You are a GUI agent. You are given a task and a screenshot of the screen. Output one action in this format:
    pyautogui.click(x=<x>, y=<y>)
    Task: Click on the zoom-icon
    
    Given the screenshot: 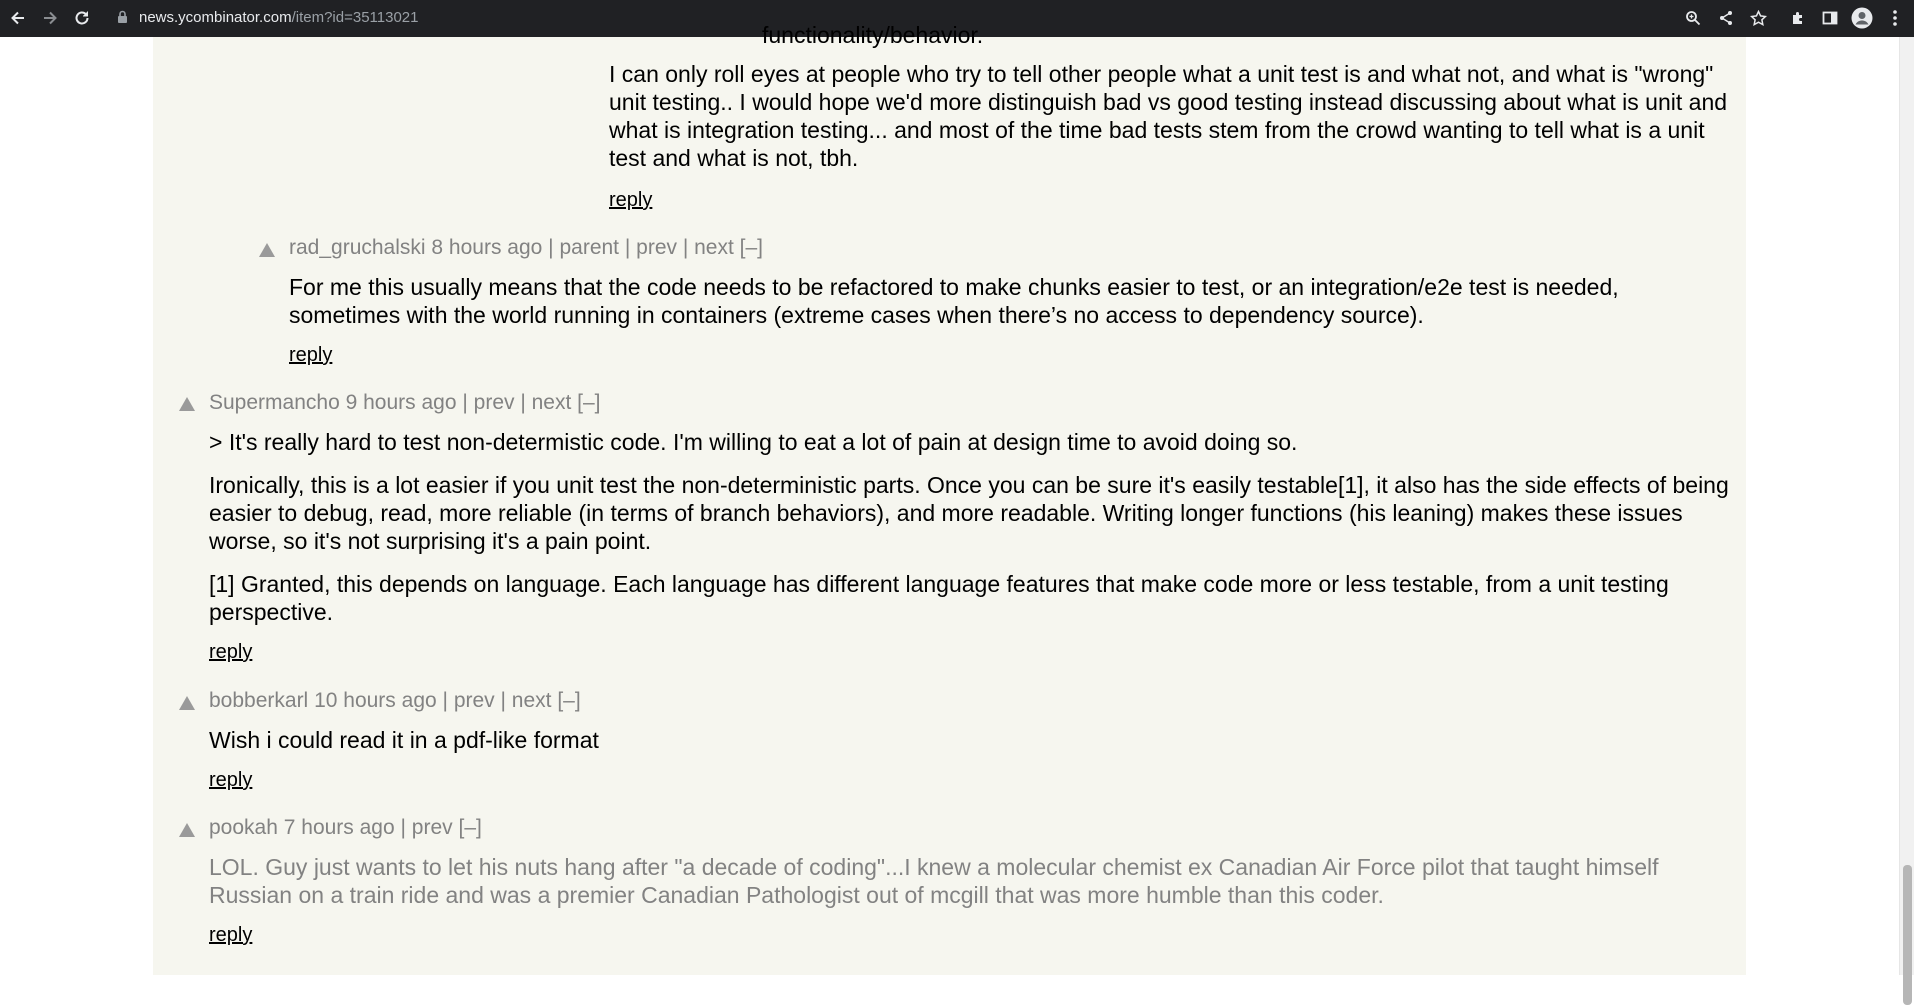 What is the action you would take?
    pyautogui.click(x=1693, y=18)
    